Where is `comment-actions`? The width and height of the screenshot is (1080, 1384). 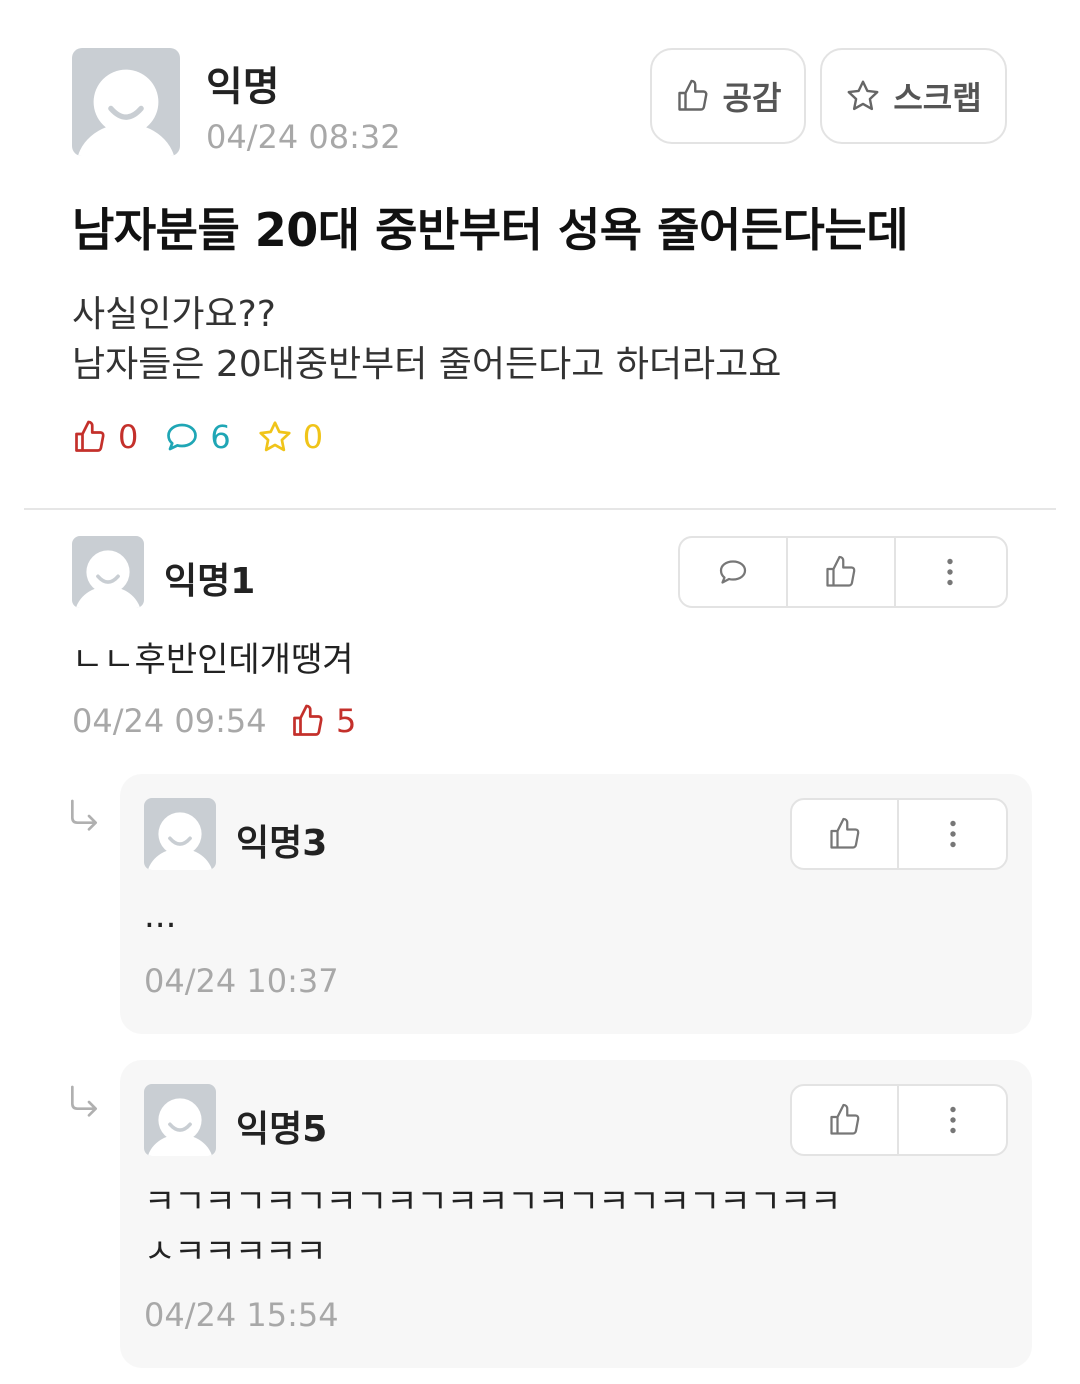 comment-actions is located at coordinates (843, 572).